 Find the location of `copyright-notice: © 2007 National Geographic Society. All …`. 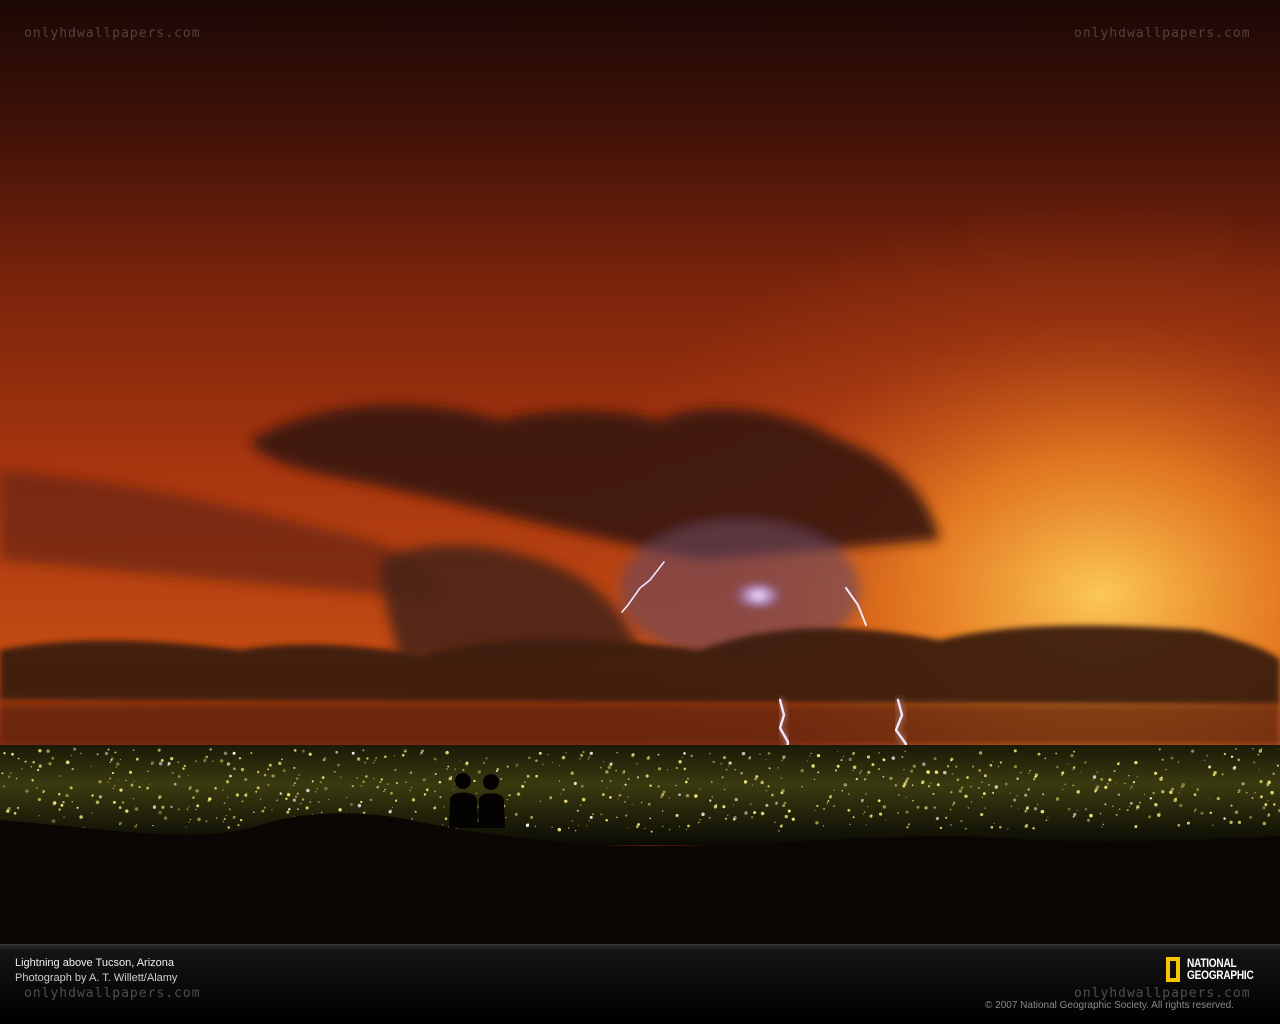

copyright-notice: © 2007 National Geographic Society. All … is located at coordinates (1109, 1005).